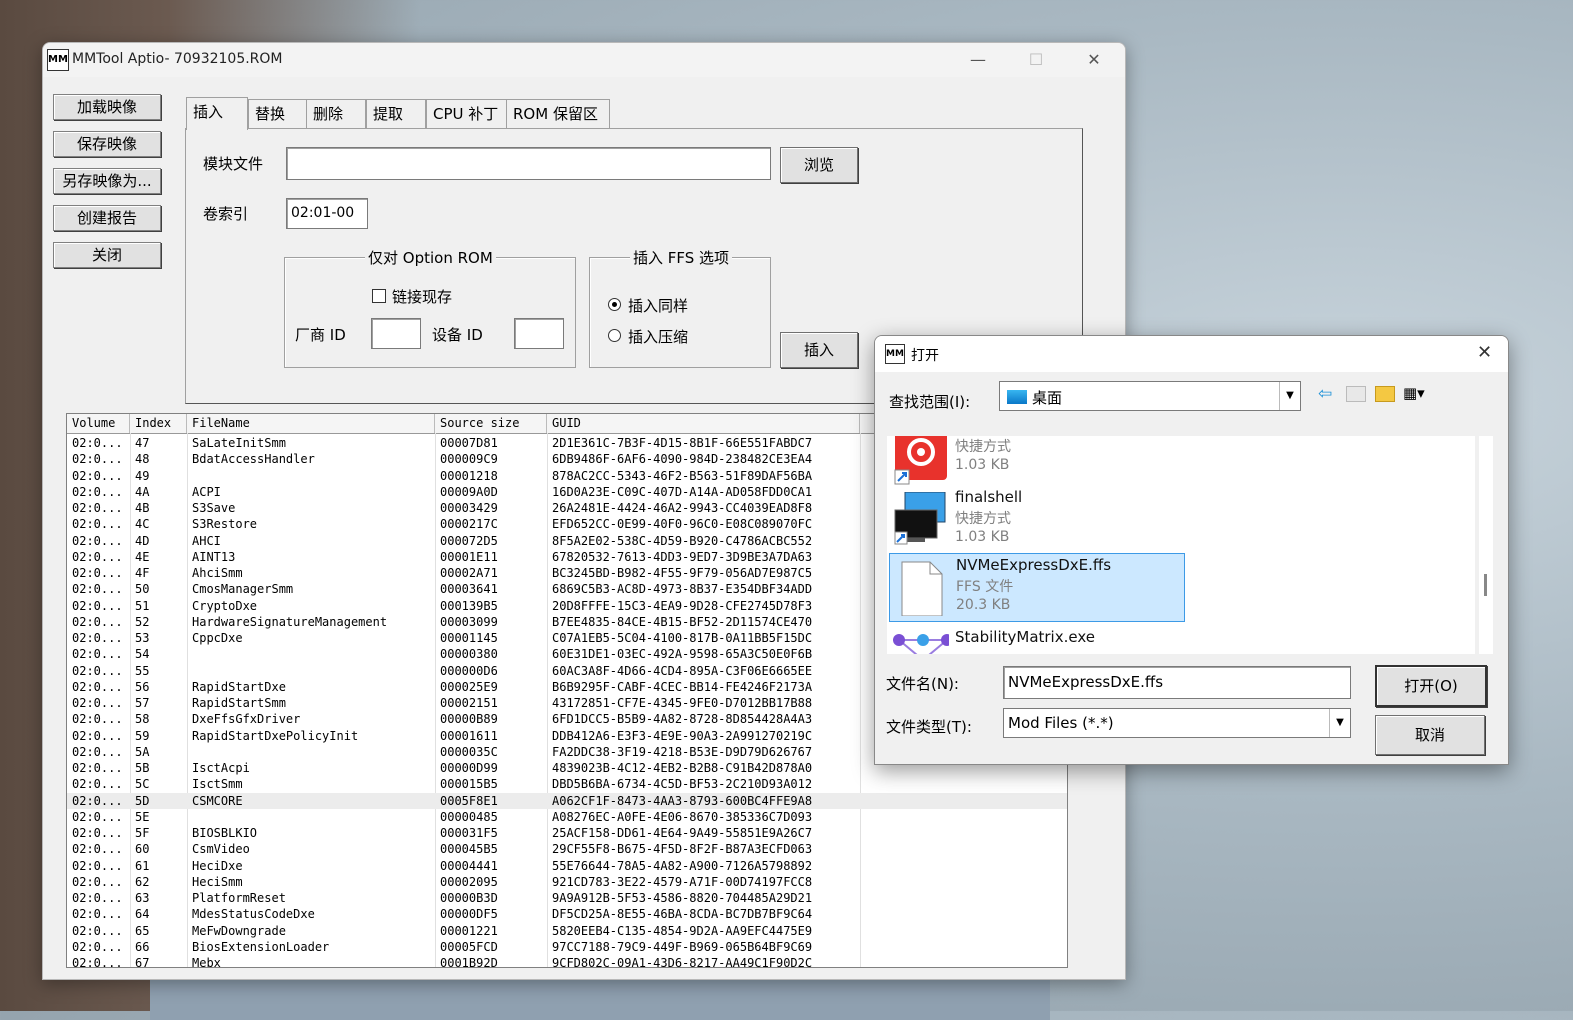  Describe the element at coordinates (922, 684) in the screenshot. I see `filename-label: 文件名(N):` at that location.